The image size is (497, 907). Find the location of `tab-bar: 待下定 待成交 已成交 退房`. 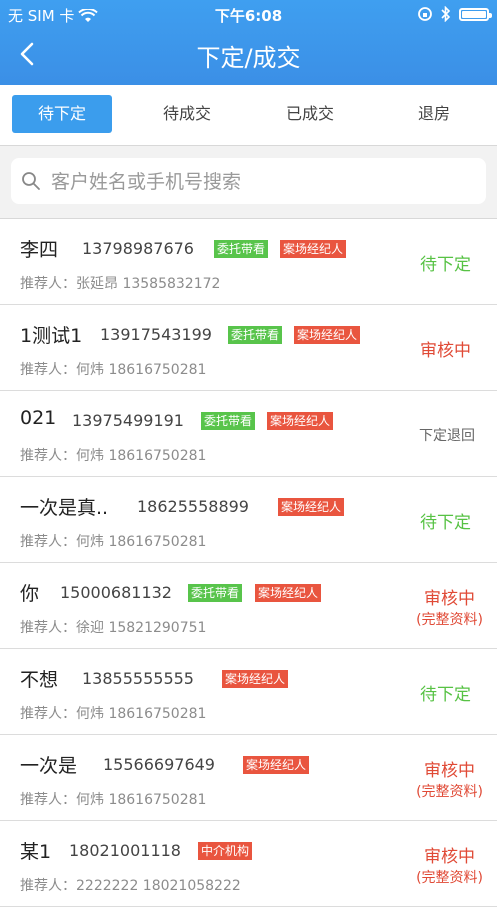

tab-bar: 待下定 待成交 已成交 退房 is located at coordinates (248, 115).